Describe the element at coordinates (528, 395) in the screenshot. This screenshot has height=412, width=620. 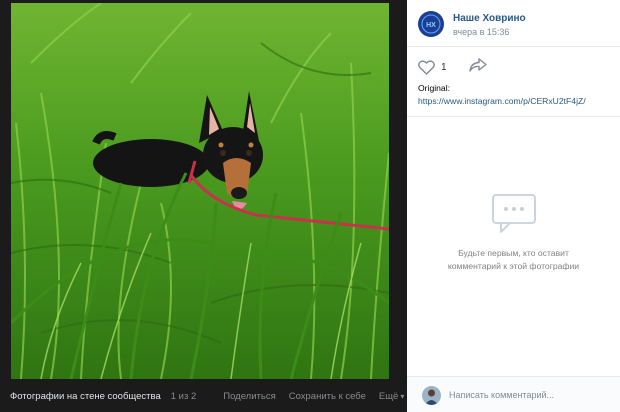
I see `comment-input` at that location.